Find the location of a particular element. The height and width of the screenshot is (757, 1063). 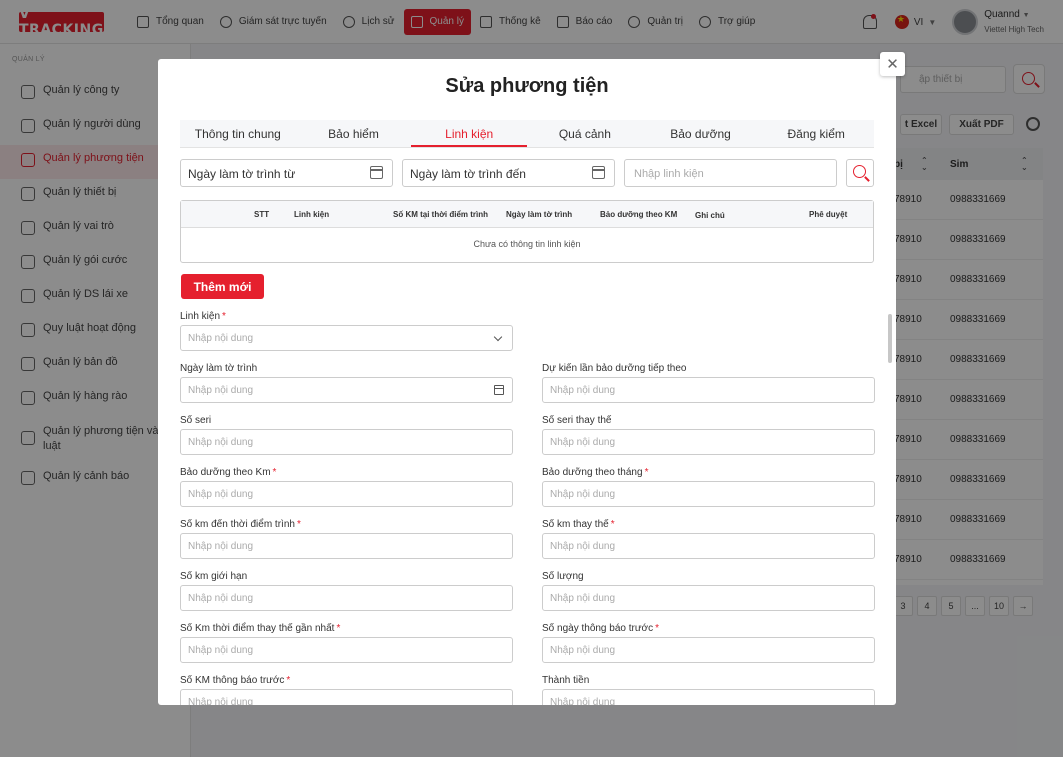

so-km-thay-the-label: Số km thay thế * is located at coordinates (578, 524).